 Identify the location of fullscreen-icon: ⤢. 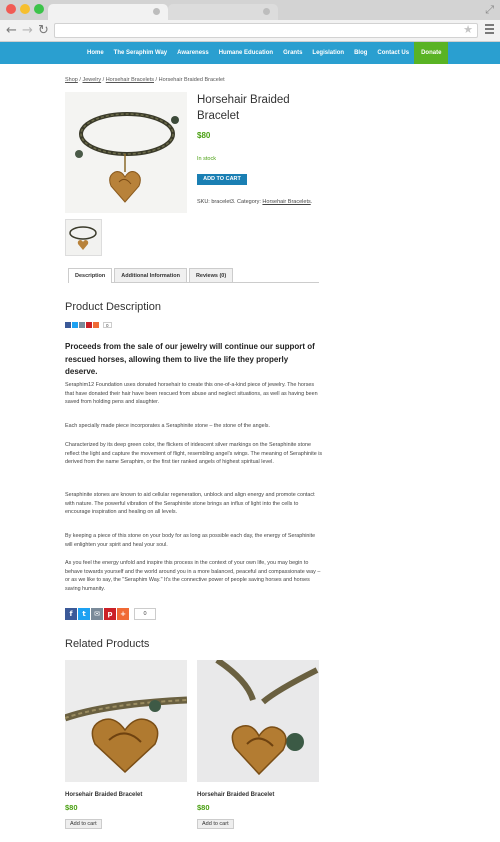
(489, 10).